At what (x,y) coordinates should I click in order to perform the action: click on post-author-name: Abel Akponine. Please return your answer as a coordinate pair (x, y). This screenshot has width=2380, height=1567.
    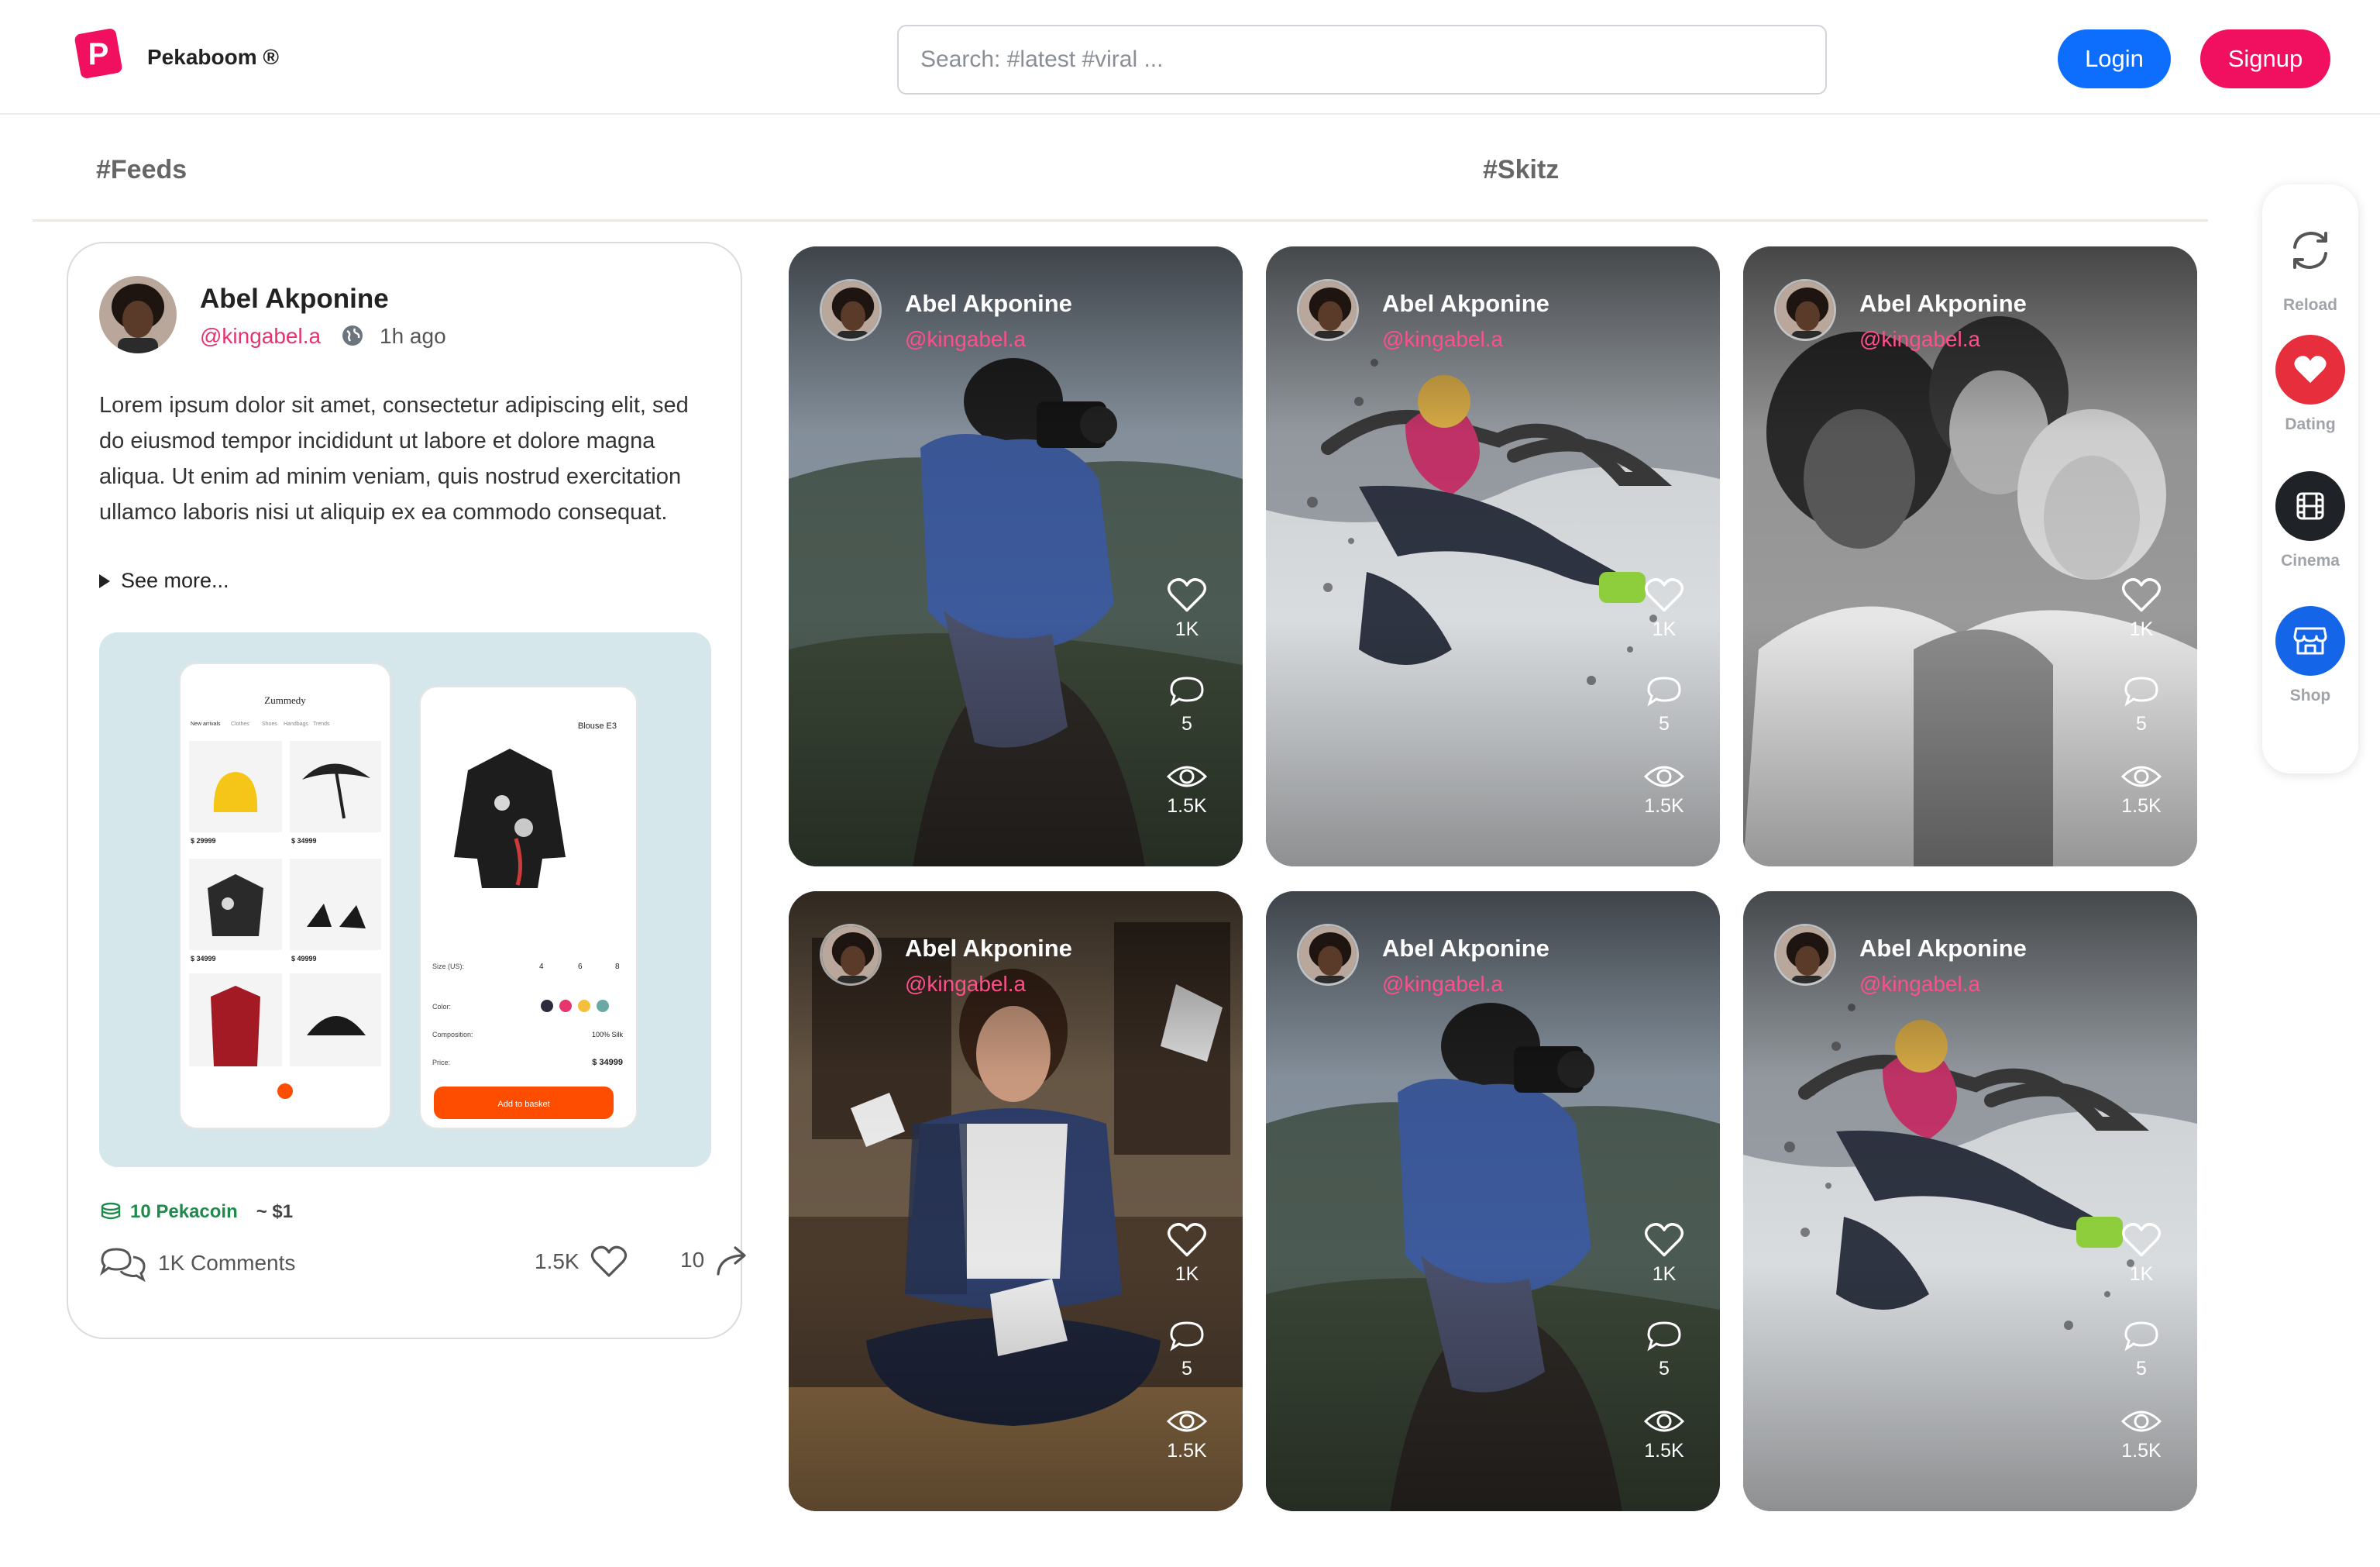
    Looking at the image, I should click on (294, 299).